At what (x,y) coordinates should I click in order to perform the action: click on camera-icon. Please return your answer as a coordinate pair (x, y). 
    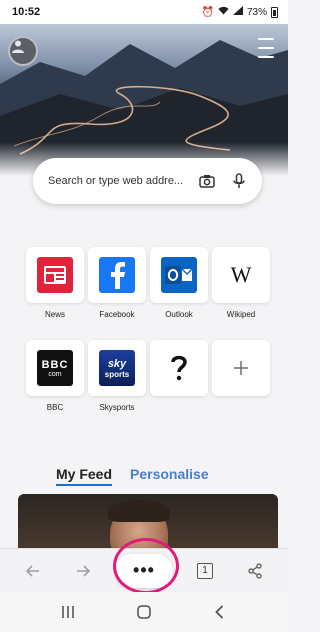
    Looking at the image, I should click on (207, 181).